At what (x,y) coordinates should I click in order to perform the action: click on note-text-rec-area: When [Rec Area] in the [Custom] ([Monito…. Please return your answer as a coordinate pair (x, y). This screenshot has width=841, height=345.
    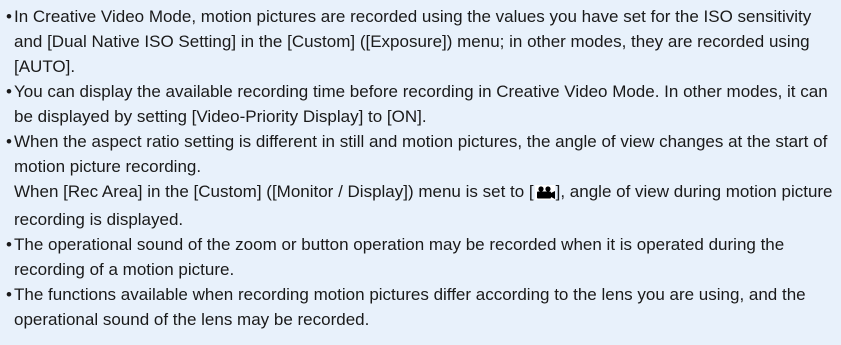
    Looking at the image, I should click on (274, 191).